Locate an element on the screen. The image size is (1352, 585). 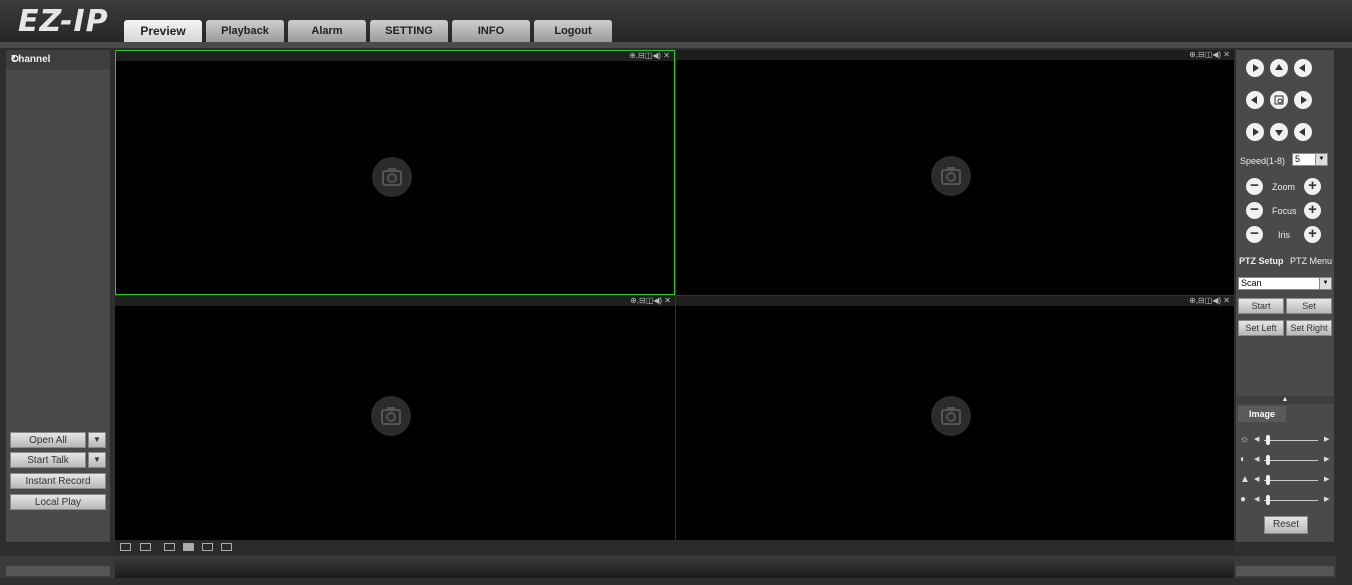
set-right-button: Set Right is located at coordinates (1309, 328).